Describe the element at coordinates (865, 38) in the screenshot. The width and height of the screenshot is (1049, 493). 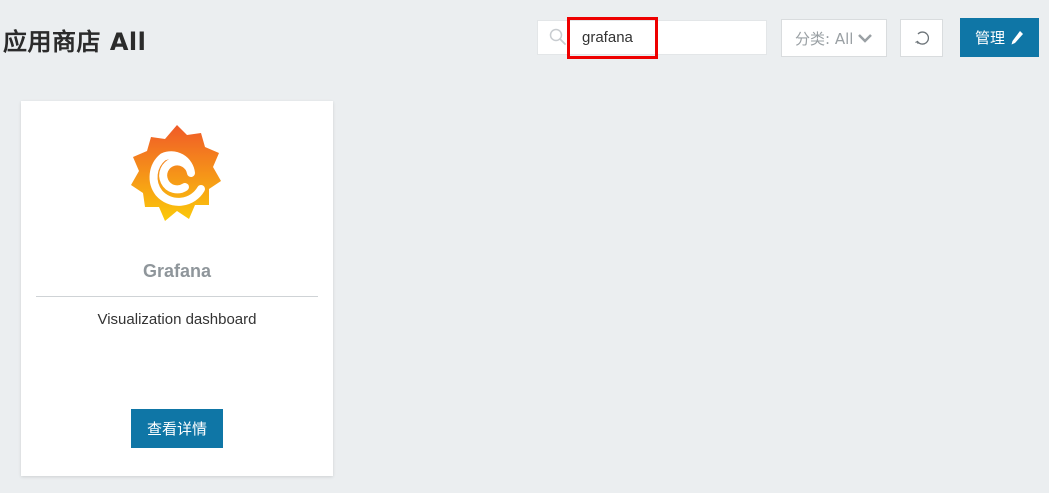
I see `chevron-down-icon` at that location.